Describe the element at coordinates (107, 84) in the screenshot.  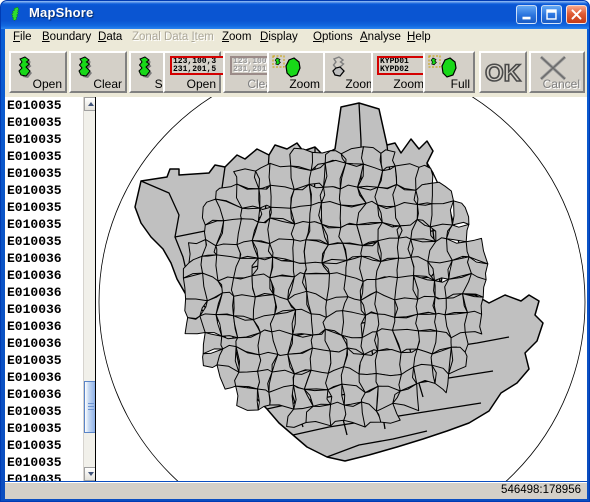
I see `boundary-clear-label: Clear` at that location.